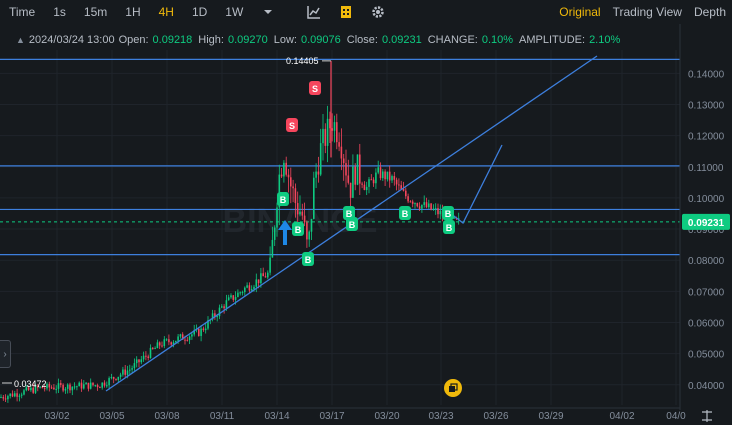 This screenshot has height=425, width=732. I want to click on chevron-down-icon, so click(268, 12).